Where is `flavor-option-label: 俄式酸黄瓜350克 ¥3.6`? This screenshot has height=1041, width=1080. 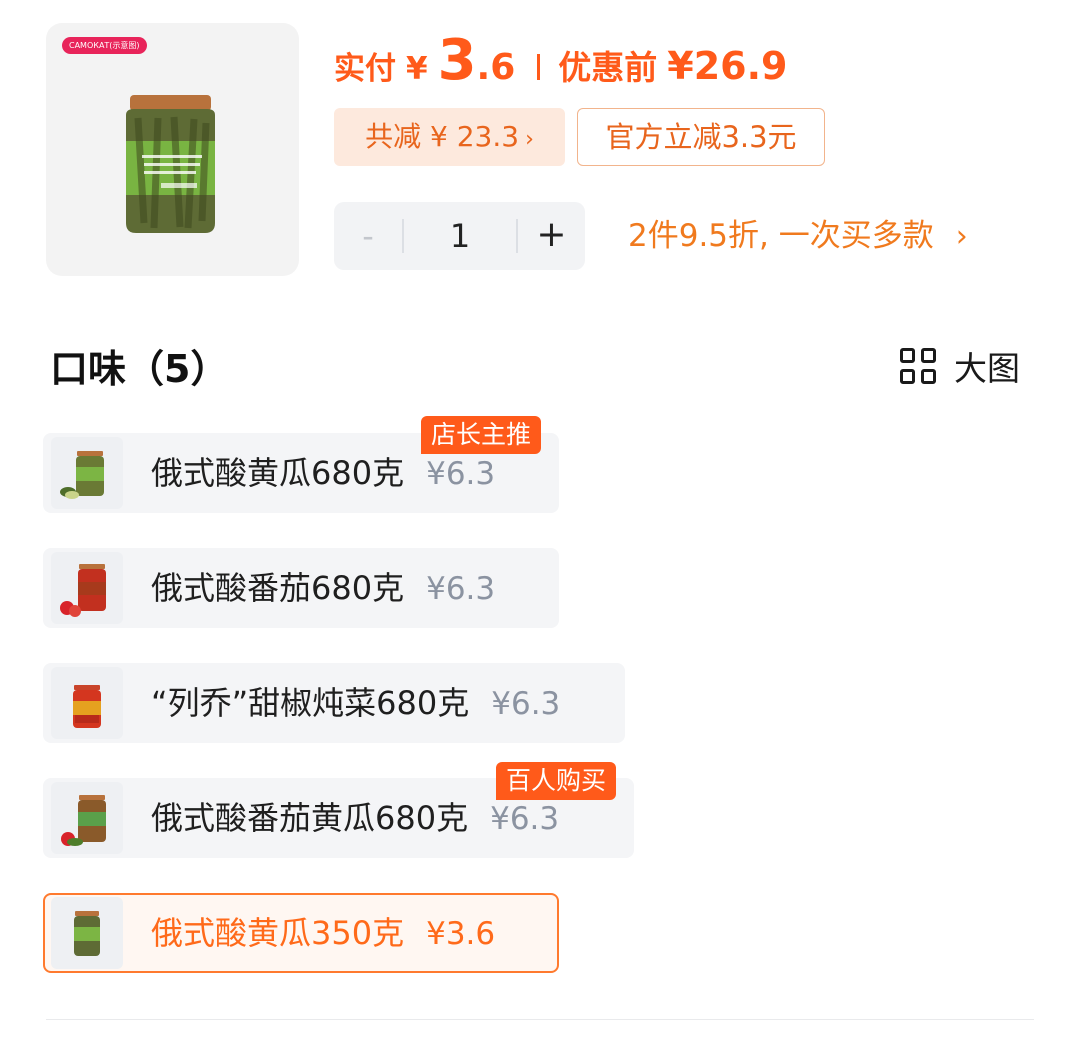 flavor-option-label: 俄式酸黄瓜350克 ¥3.6 is located at coordinates (323, 933).